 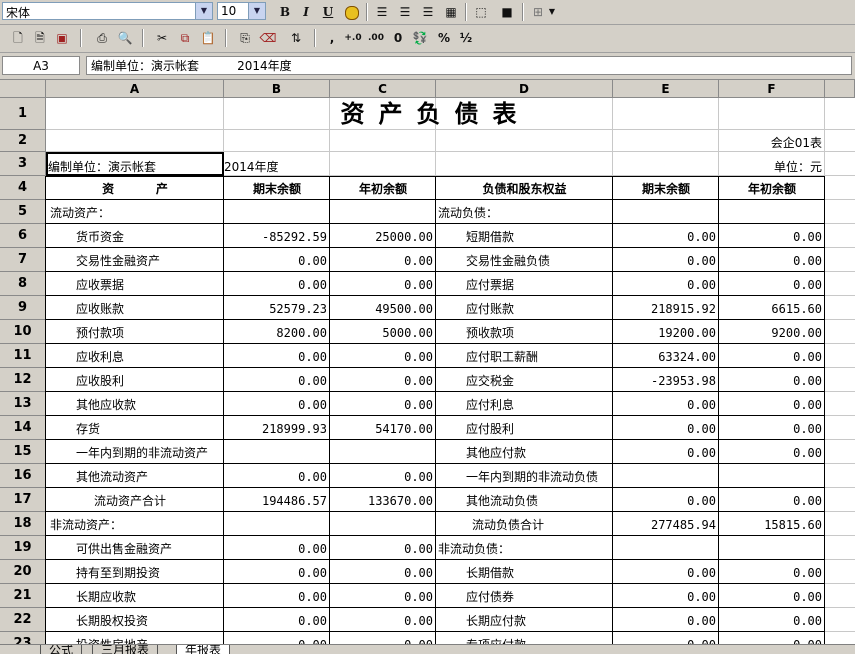 What do you see at coordinates (208, 38) in the screenshot?
I see `paste-button: 📋` at bounding box center [208, 38].